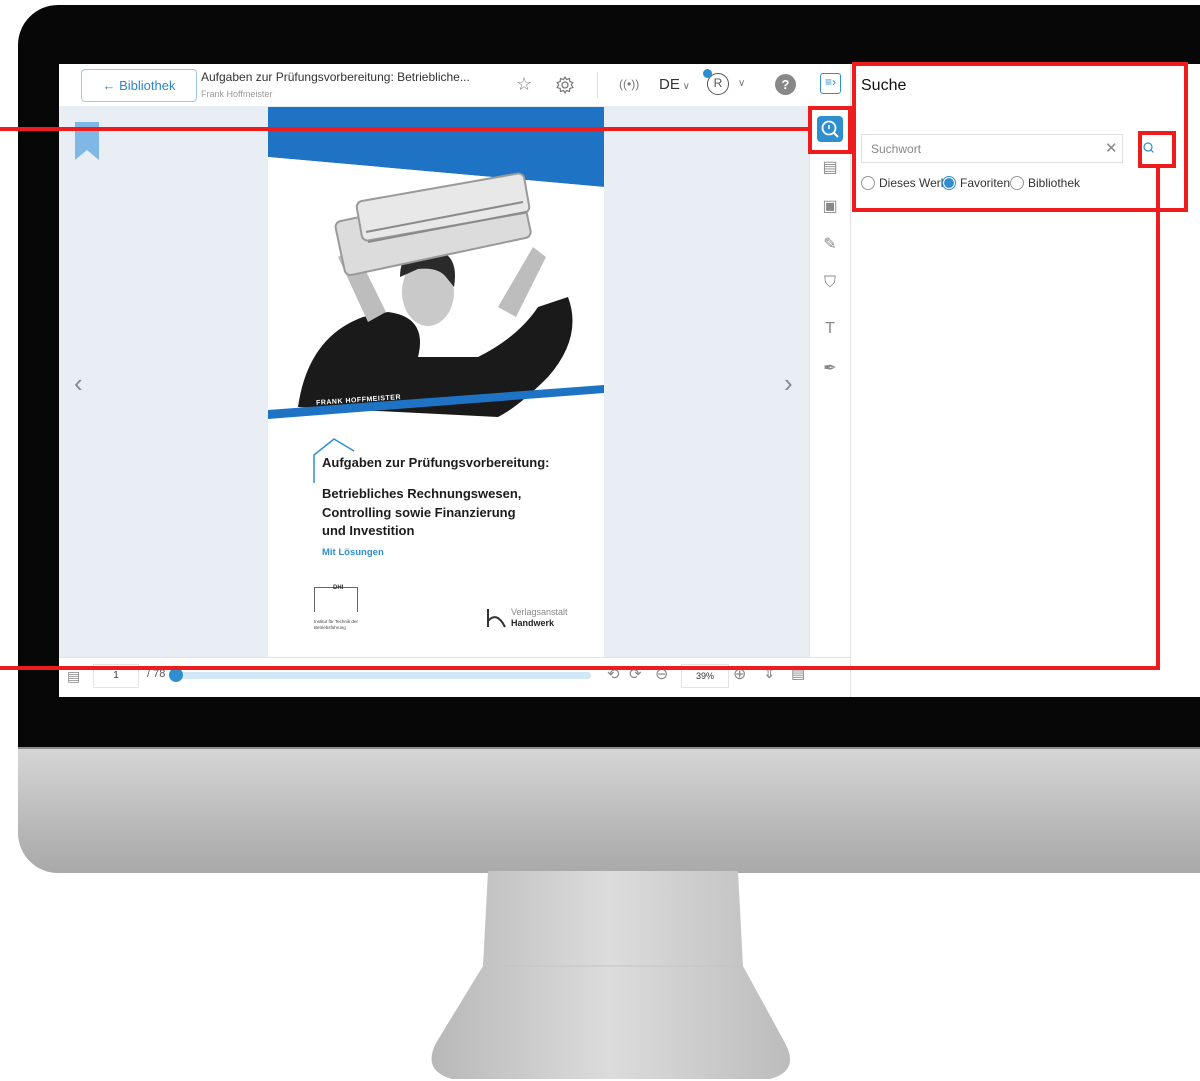 The image size is (1200, 1081). What do you see at coordinates (785, 84) in the screenshot?
I see `help-icon: ?` at bounding box center [785, 84].